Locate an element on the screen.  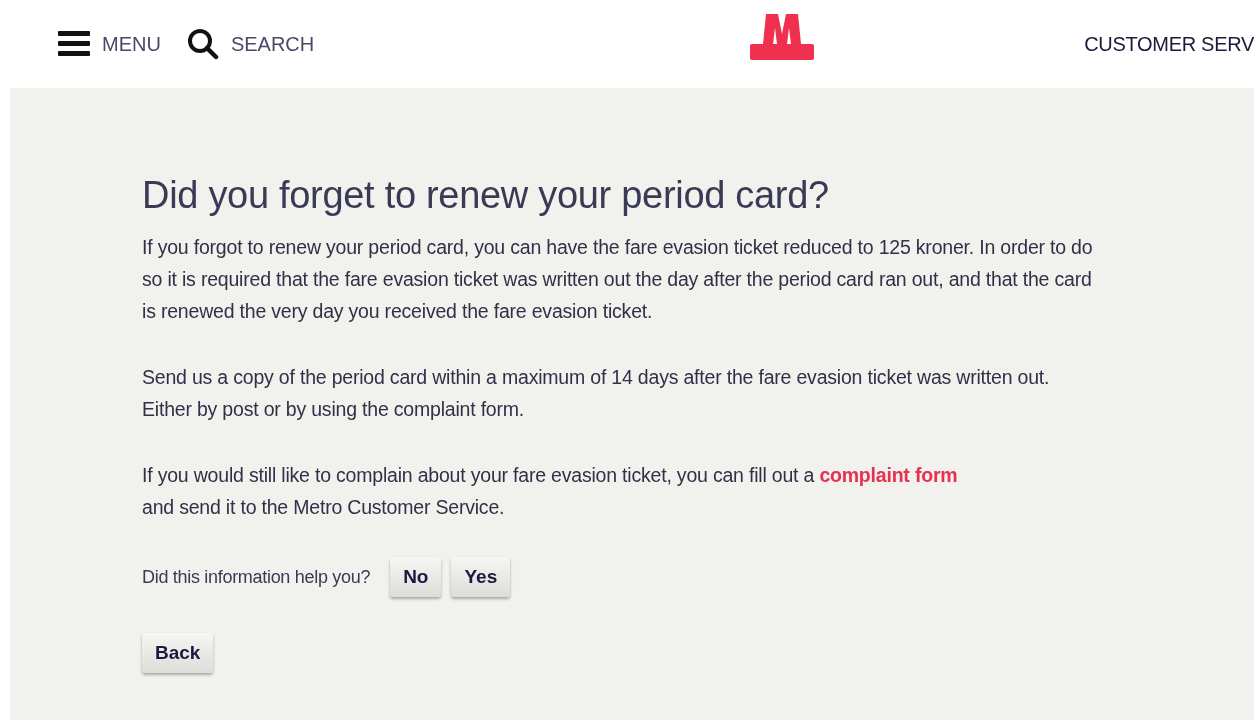
search-icon is located at coordinates (202, 44).